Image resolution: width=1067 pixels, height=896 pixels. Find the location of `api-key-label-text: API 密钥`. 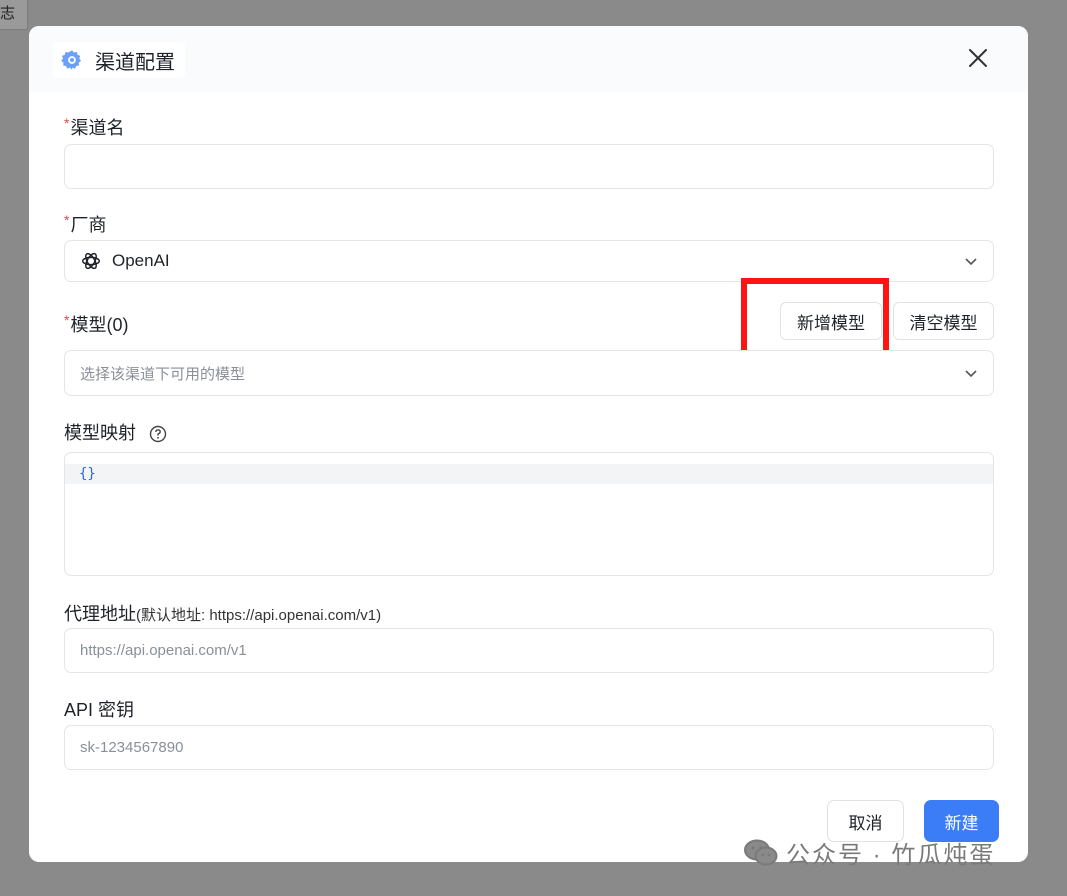

api-key-label-text: API 密钥 is located at coordinates (99, 710).